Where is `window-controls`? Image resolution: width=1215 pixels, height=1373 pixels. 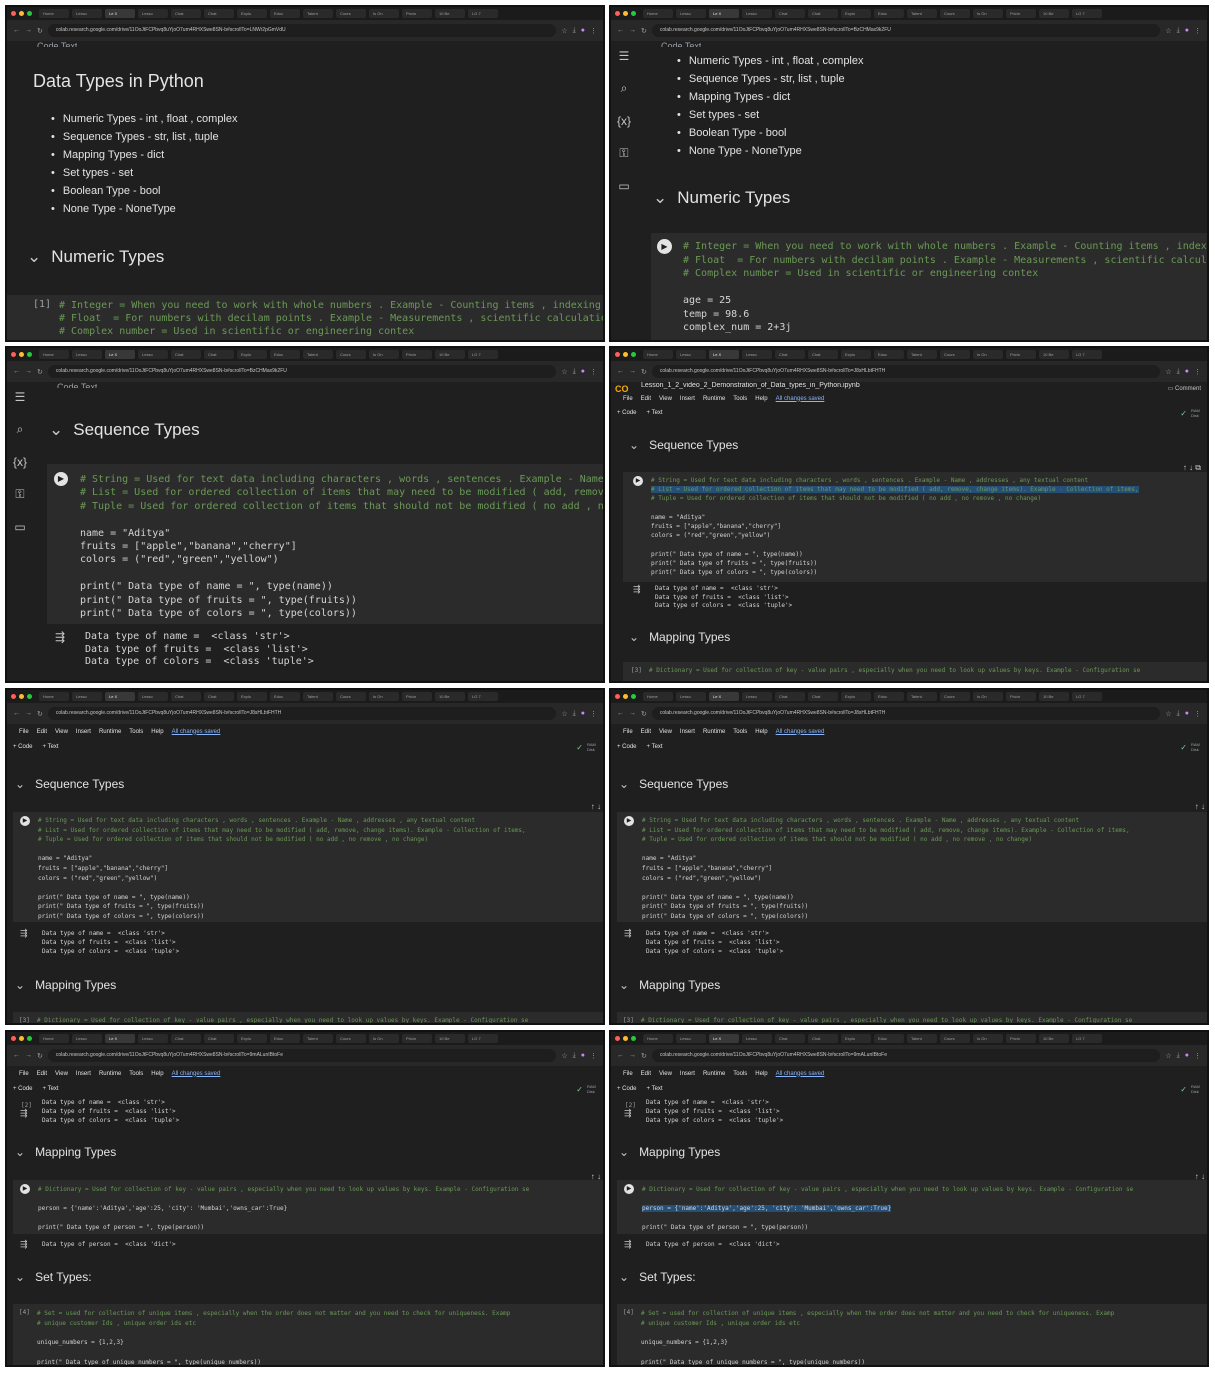
window-controls is located at coordinates (625, 1038).